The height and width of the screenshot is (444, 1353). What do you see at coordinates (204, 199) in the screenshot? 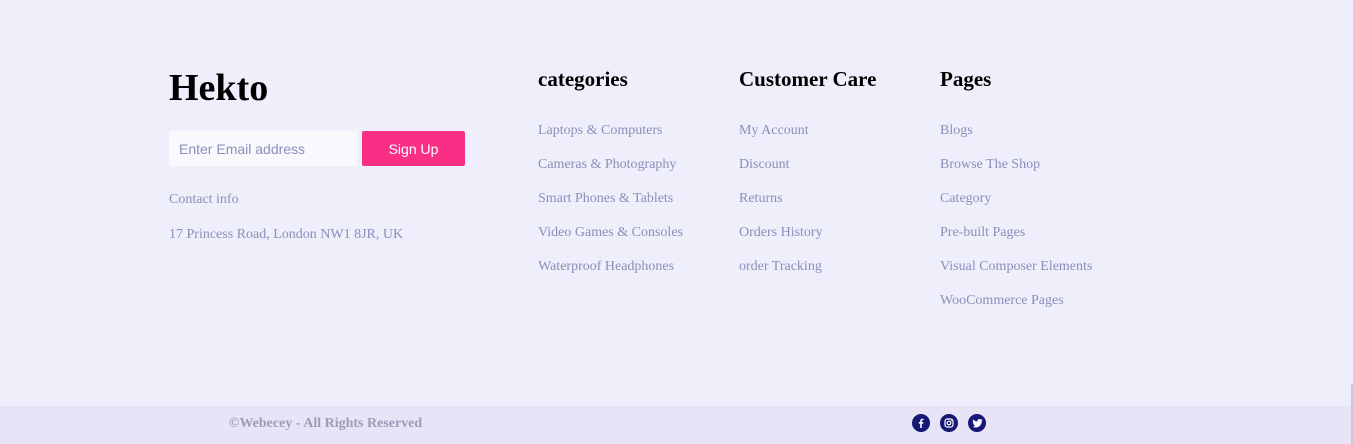
I see `contact-info-label: Contact info` at bounding box center [204, 199].